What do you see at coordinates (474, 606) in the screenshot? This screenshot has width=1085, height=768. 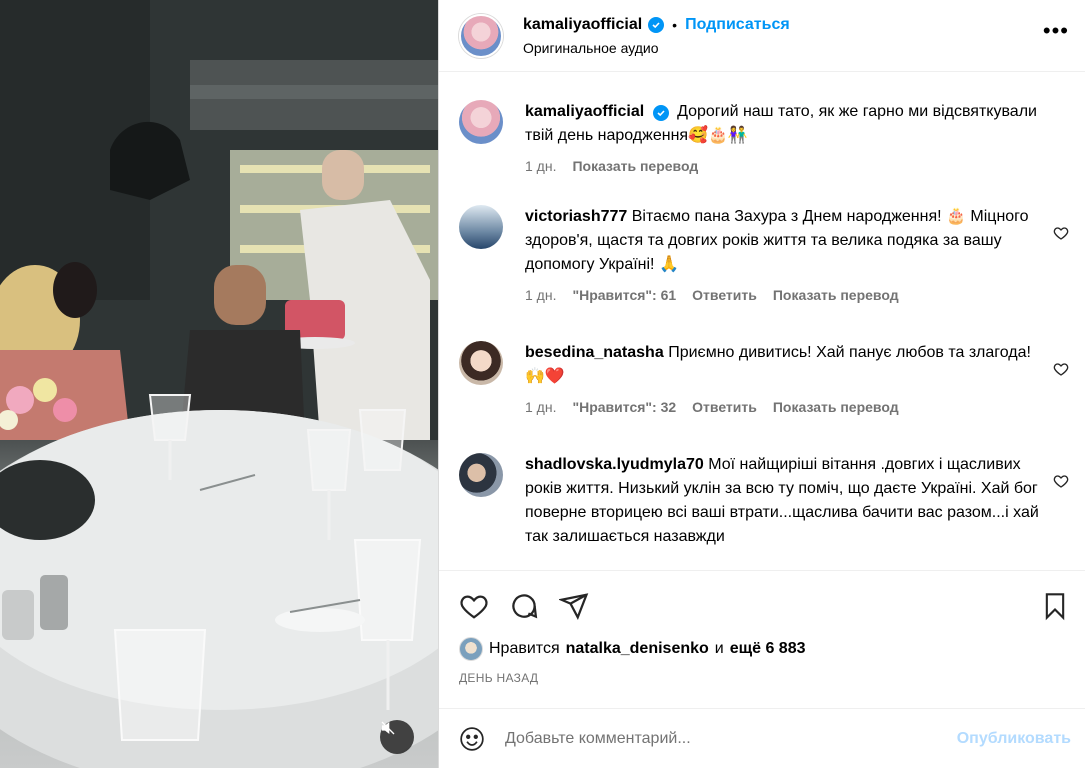 I see `heart-icon` at bounding box center [474, 606].